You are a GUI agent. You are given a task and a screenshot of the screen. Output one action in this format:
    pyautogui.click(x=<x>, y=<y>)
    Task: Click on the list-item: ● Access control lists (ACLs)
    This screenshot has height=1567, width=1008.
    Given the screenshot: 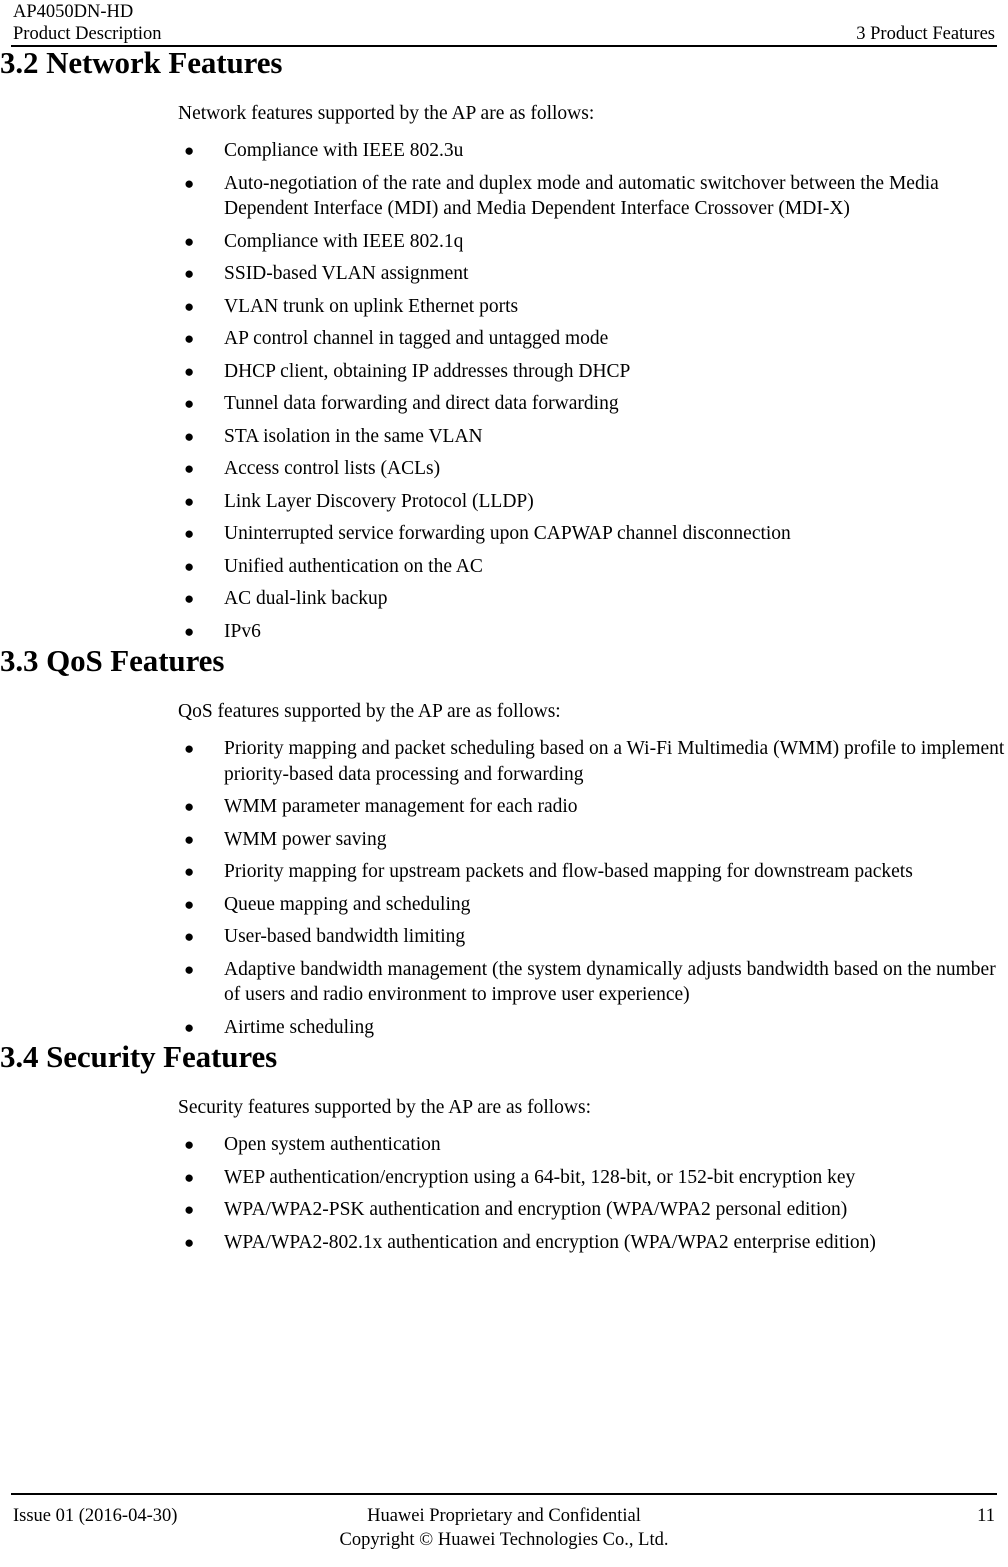 What is the action you would take?
    pyautogui.click(x=593, y=469)
    